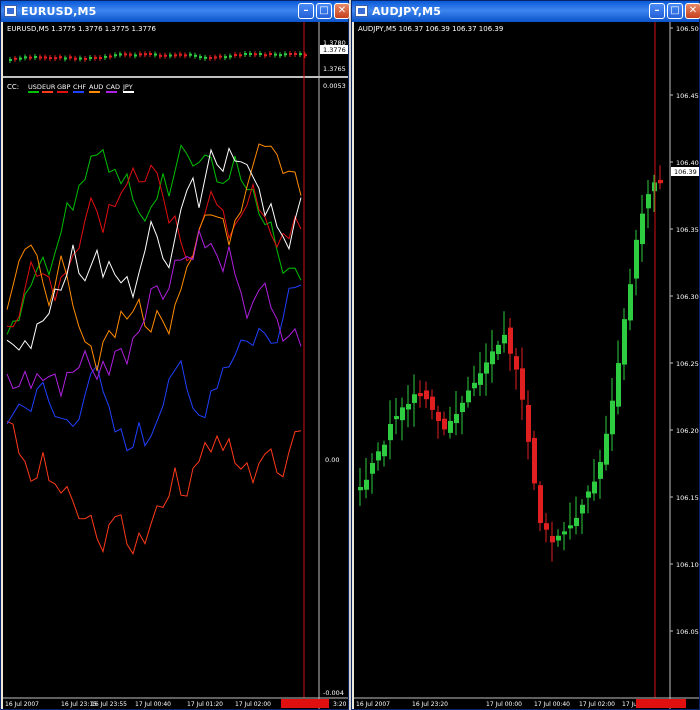  I want to click on indicator-y-label: 0.00, so click(332, 460).